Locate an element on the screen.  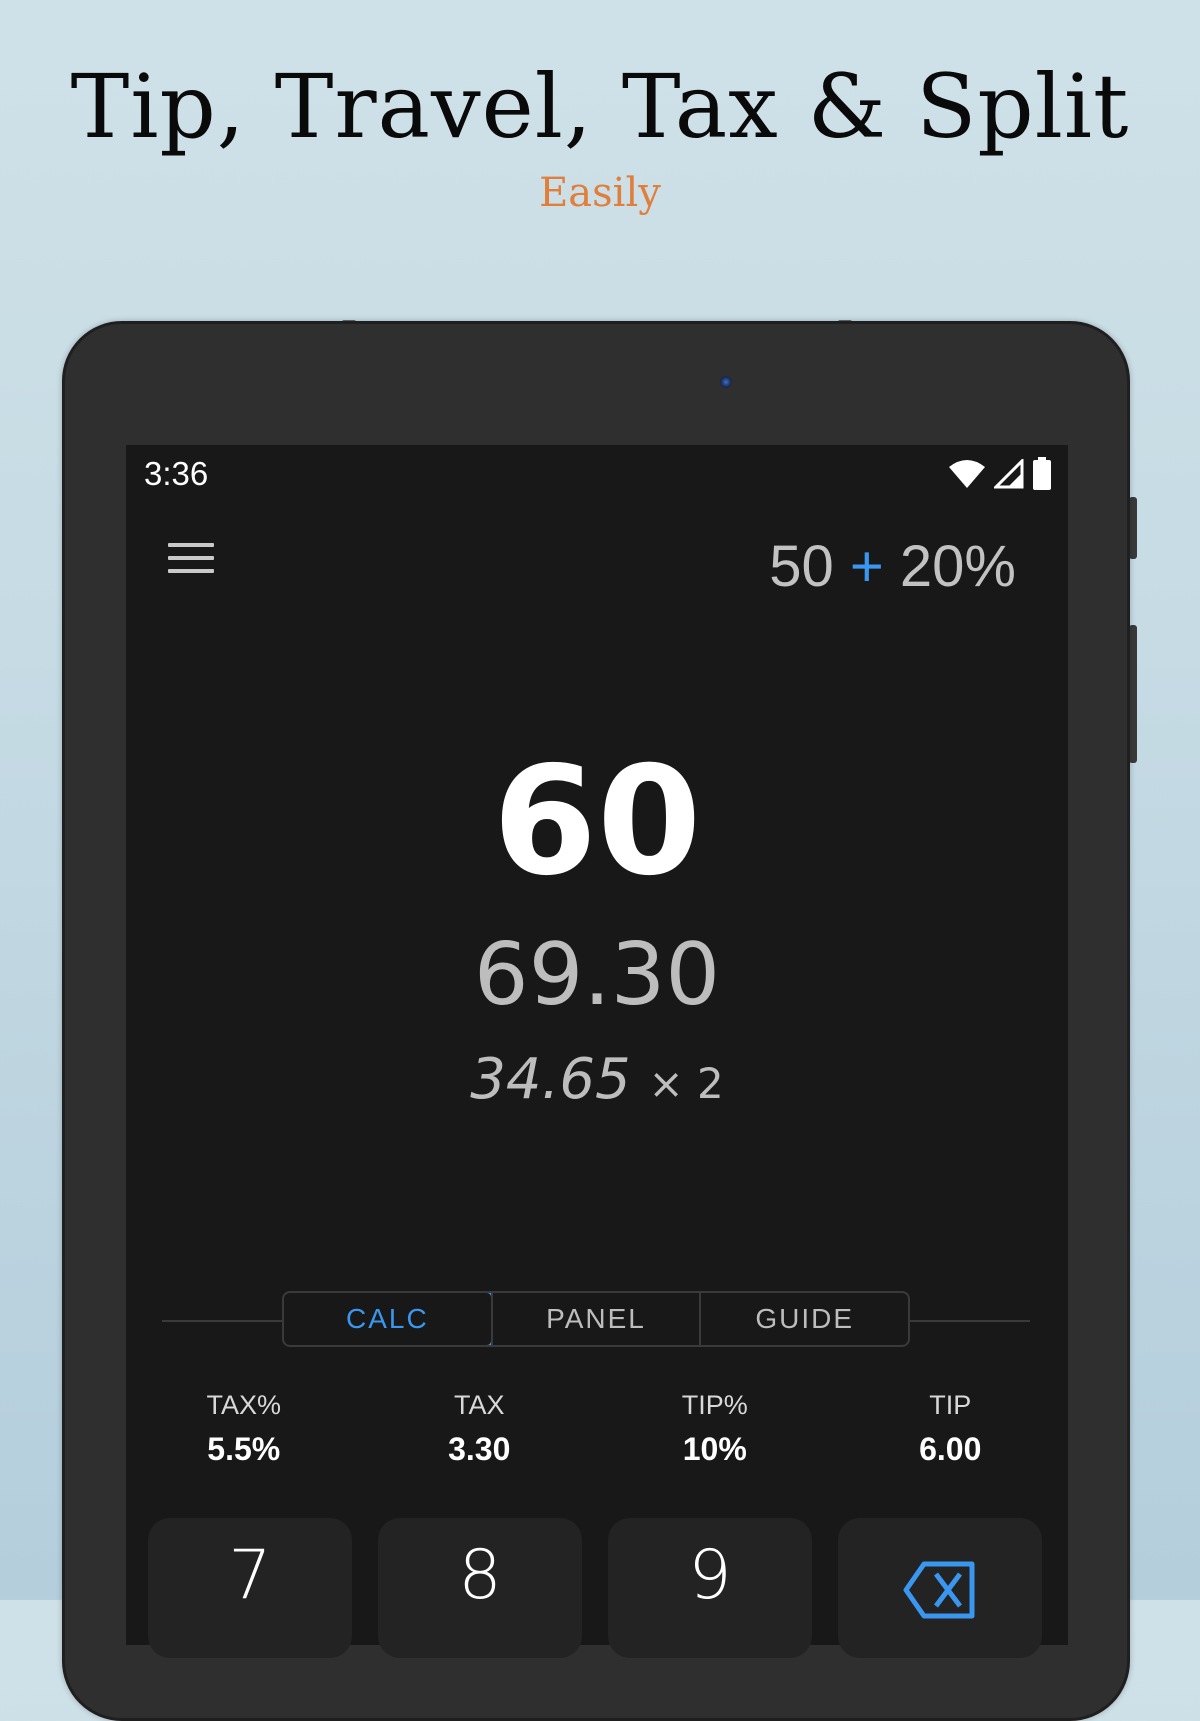
stat-value: 6.00 is located at coordinates (950, 1449).